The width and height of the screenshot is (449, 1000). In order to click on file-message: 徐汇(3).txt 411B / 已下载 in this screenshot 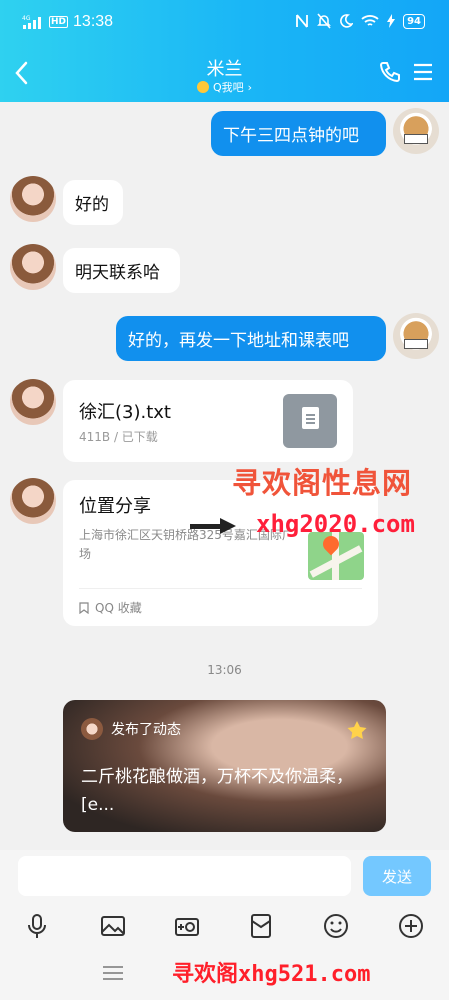, I will do `click(208, 421)`.